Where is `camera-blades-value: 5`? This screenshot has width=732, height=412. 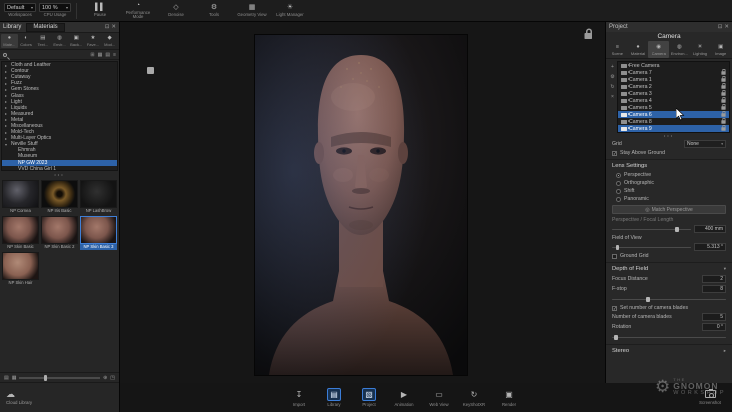 camera-blades-value: 5 is located at coordinates (714, 317).